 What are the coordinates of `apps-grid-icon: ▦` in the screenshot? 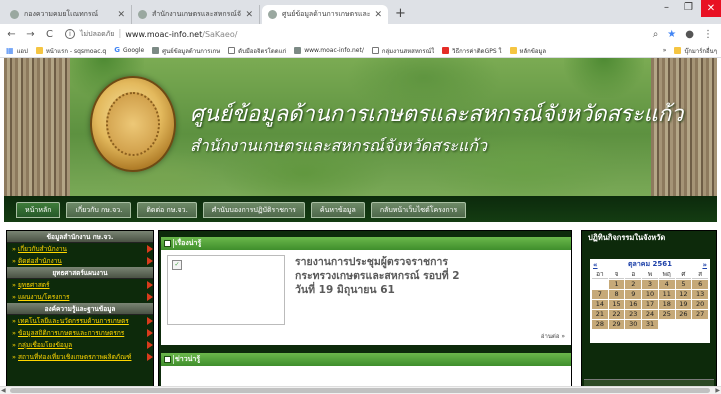 It's located at (10, 50).